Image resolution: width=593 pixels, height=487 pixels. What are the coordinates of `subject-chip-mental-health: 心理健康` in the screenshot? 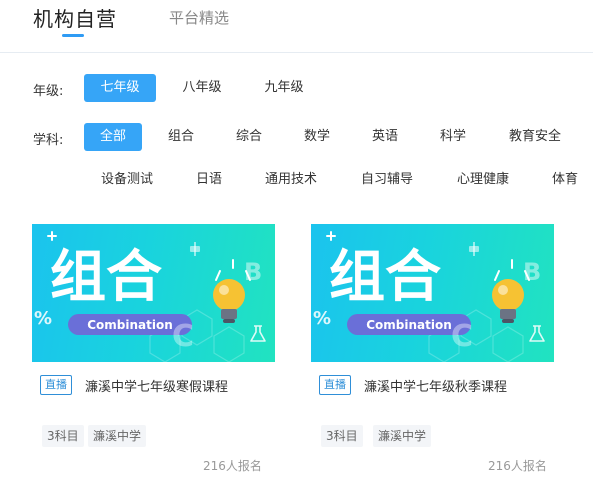 It's located at (483, 180).